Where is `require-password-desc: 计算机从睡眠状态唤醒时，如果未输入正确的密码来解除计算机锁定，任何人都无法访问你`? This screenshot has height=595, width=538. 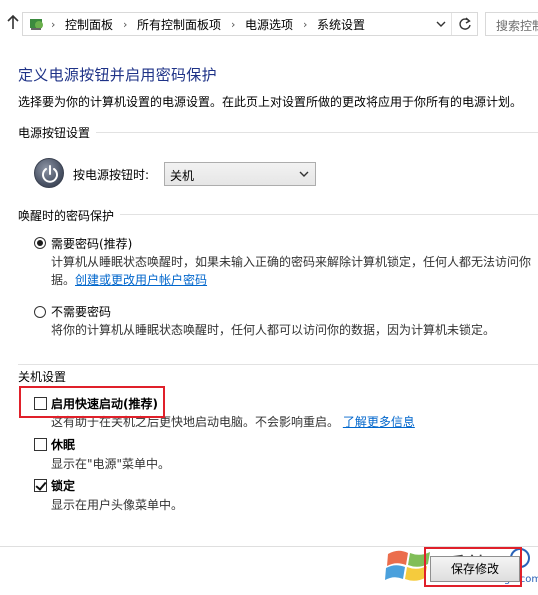
require-password-desc: 计算机从睡眠状态唤醒时，如果未输入正确的密码来解除计算机锁定，任何人都无法访问你 is located at coordinates (291, 262).